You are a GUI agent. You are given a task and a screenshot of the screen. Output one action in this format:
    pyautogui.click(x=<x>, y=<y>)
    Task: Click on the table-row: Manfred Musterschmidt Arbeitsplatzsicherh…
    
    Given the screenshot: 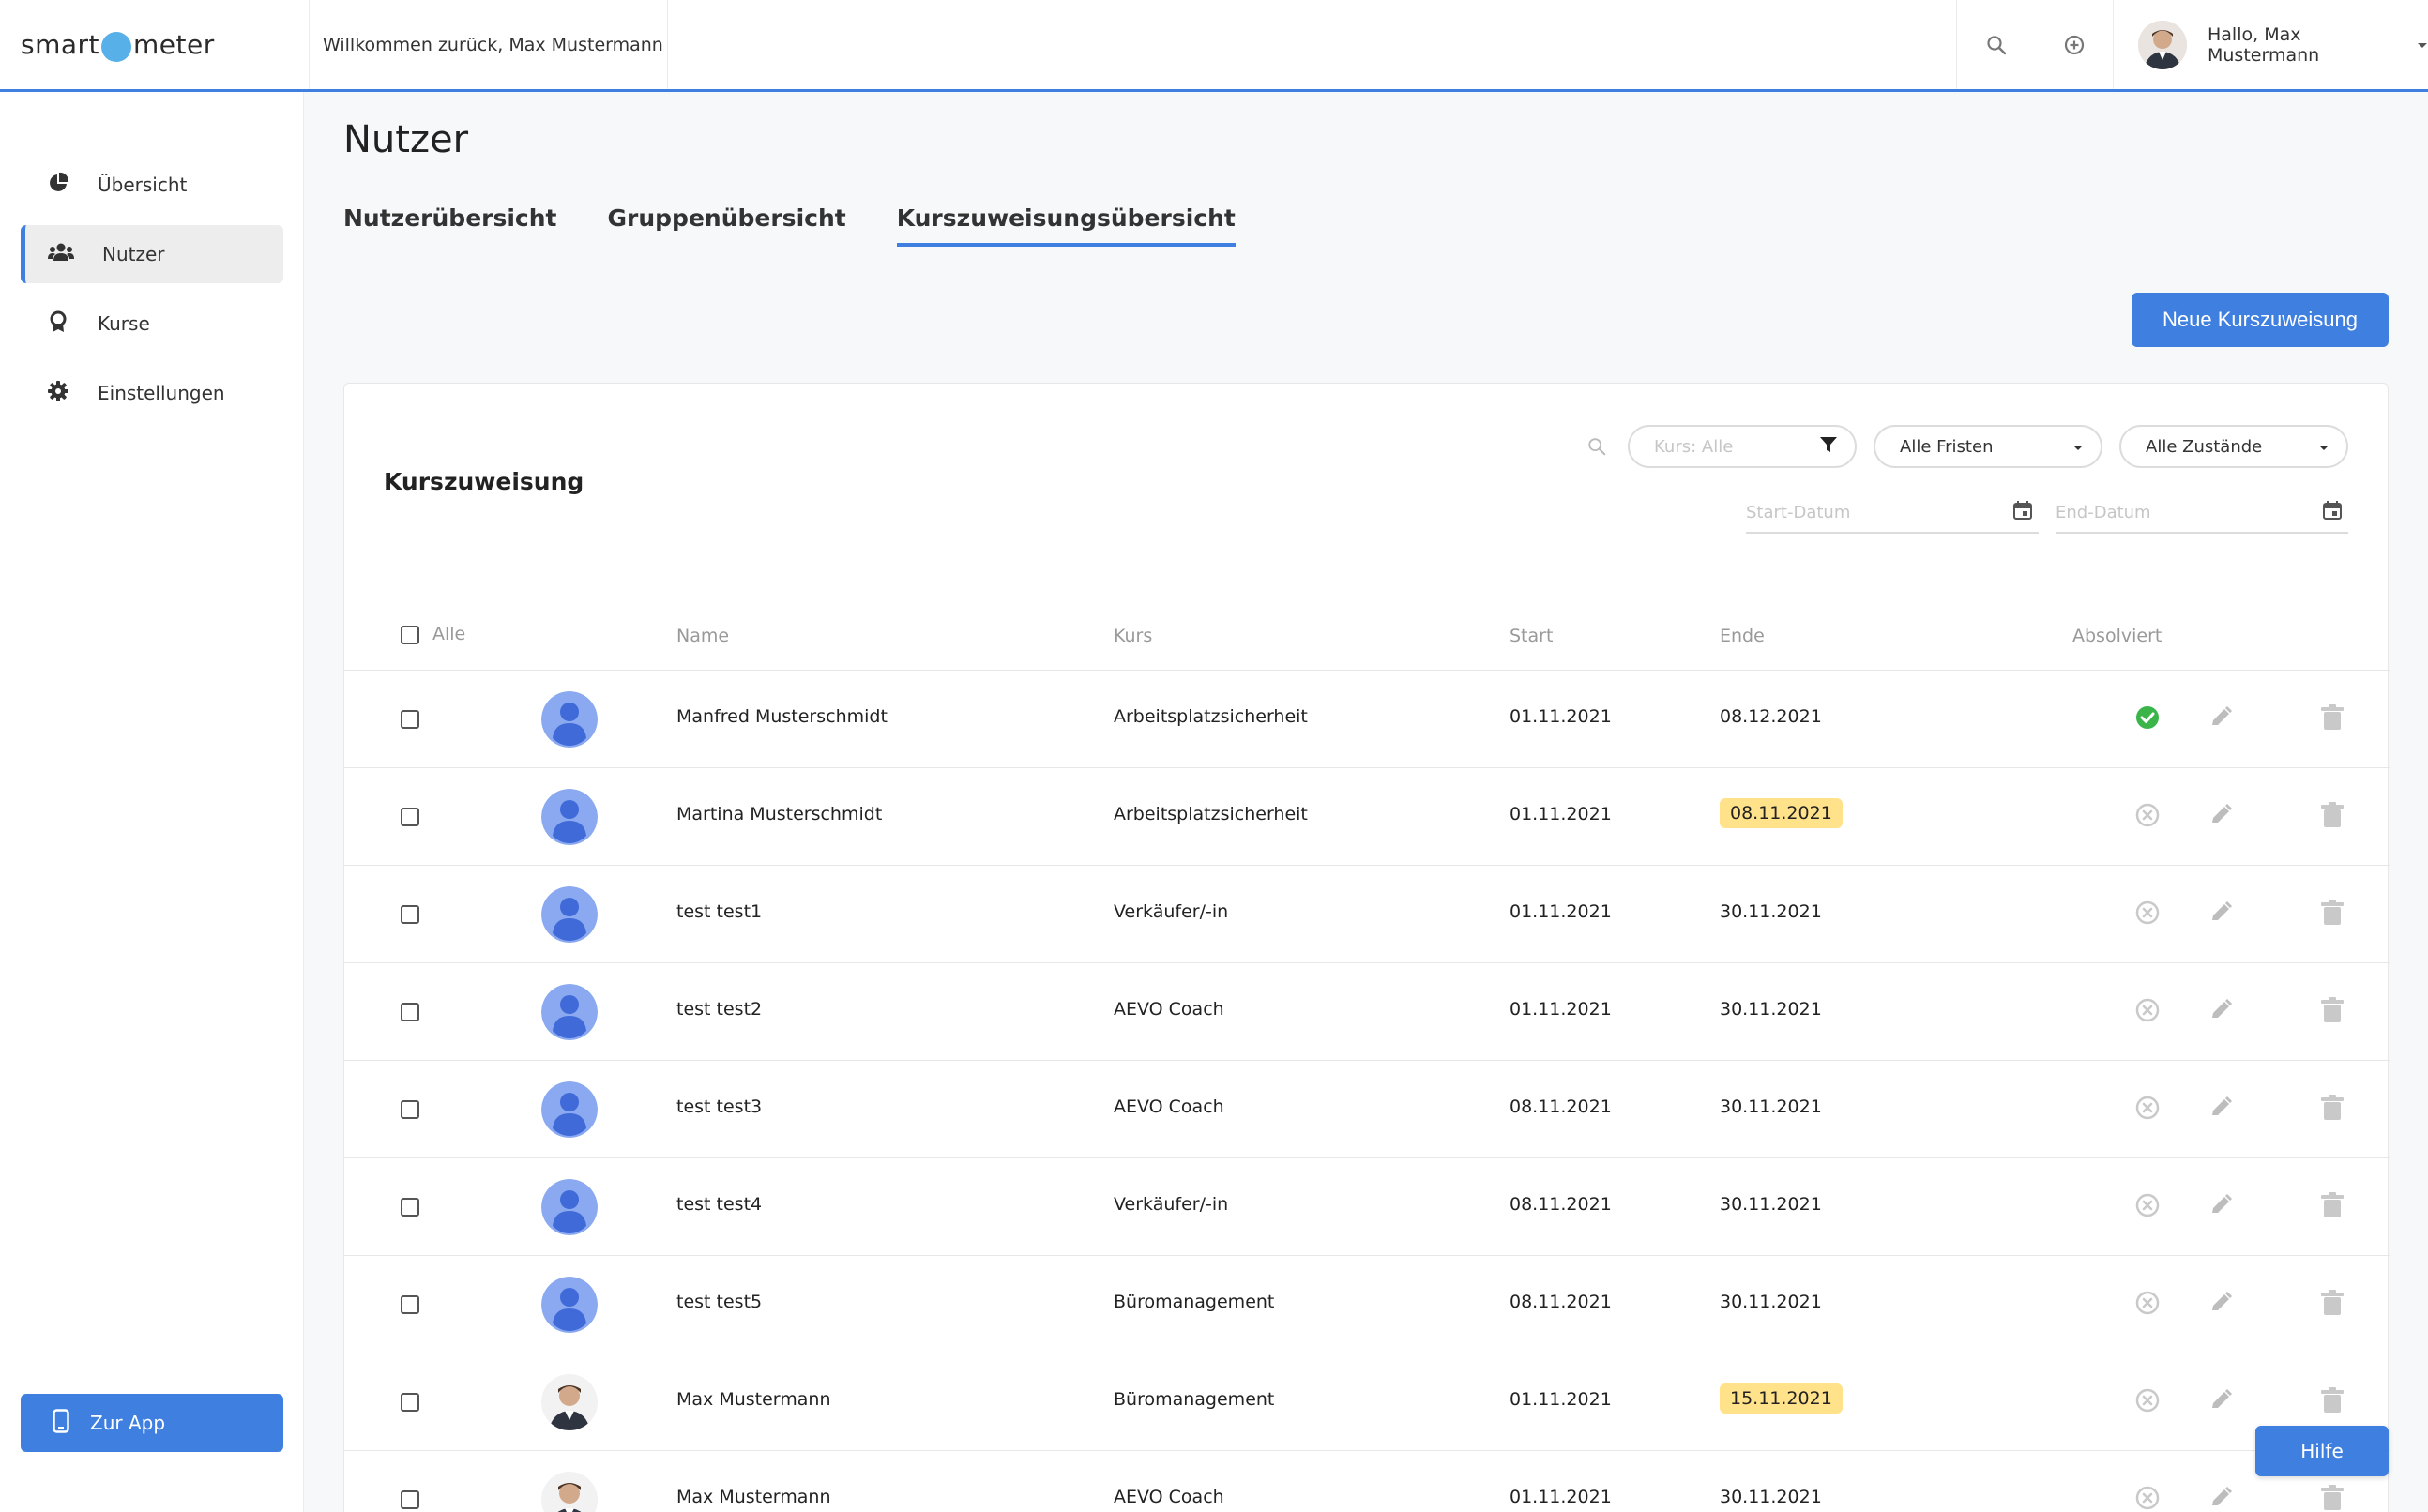 What is the action you would take?
    pyautogui.click(x=1367, y=719)
    